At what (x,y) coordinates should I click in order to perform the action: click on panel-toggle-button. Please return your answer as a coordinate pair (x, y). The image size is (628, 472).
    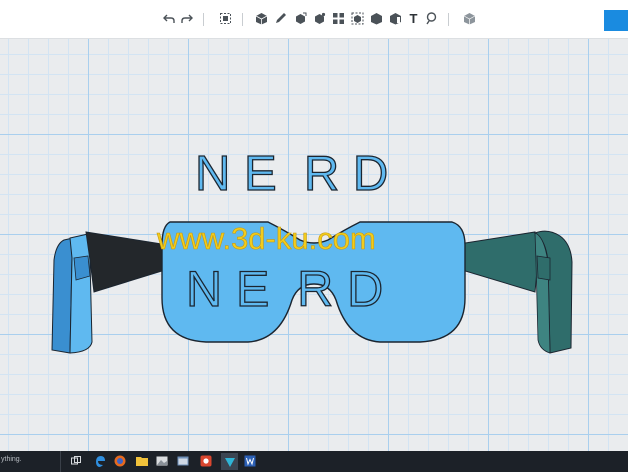
    Looking at the image, I should click on (616, 20).